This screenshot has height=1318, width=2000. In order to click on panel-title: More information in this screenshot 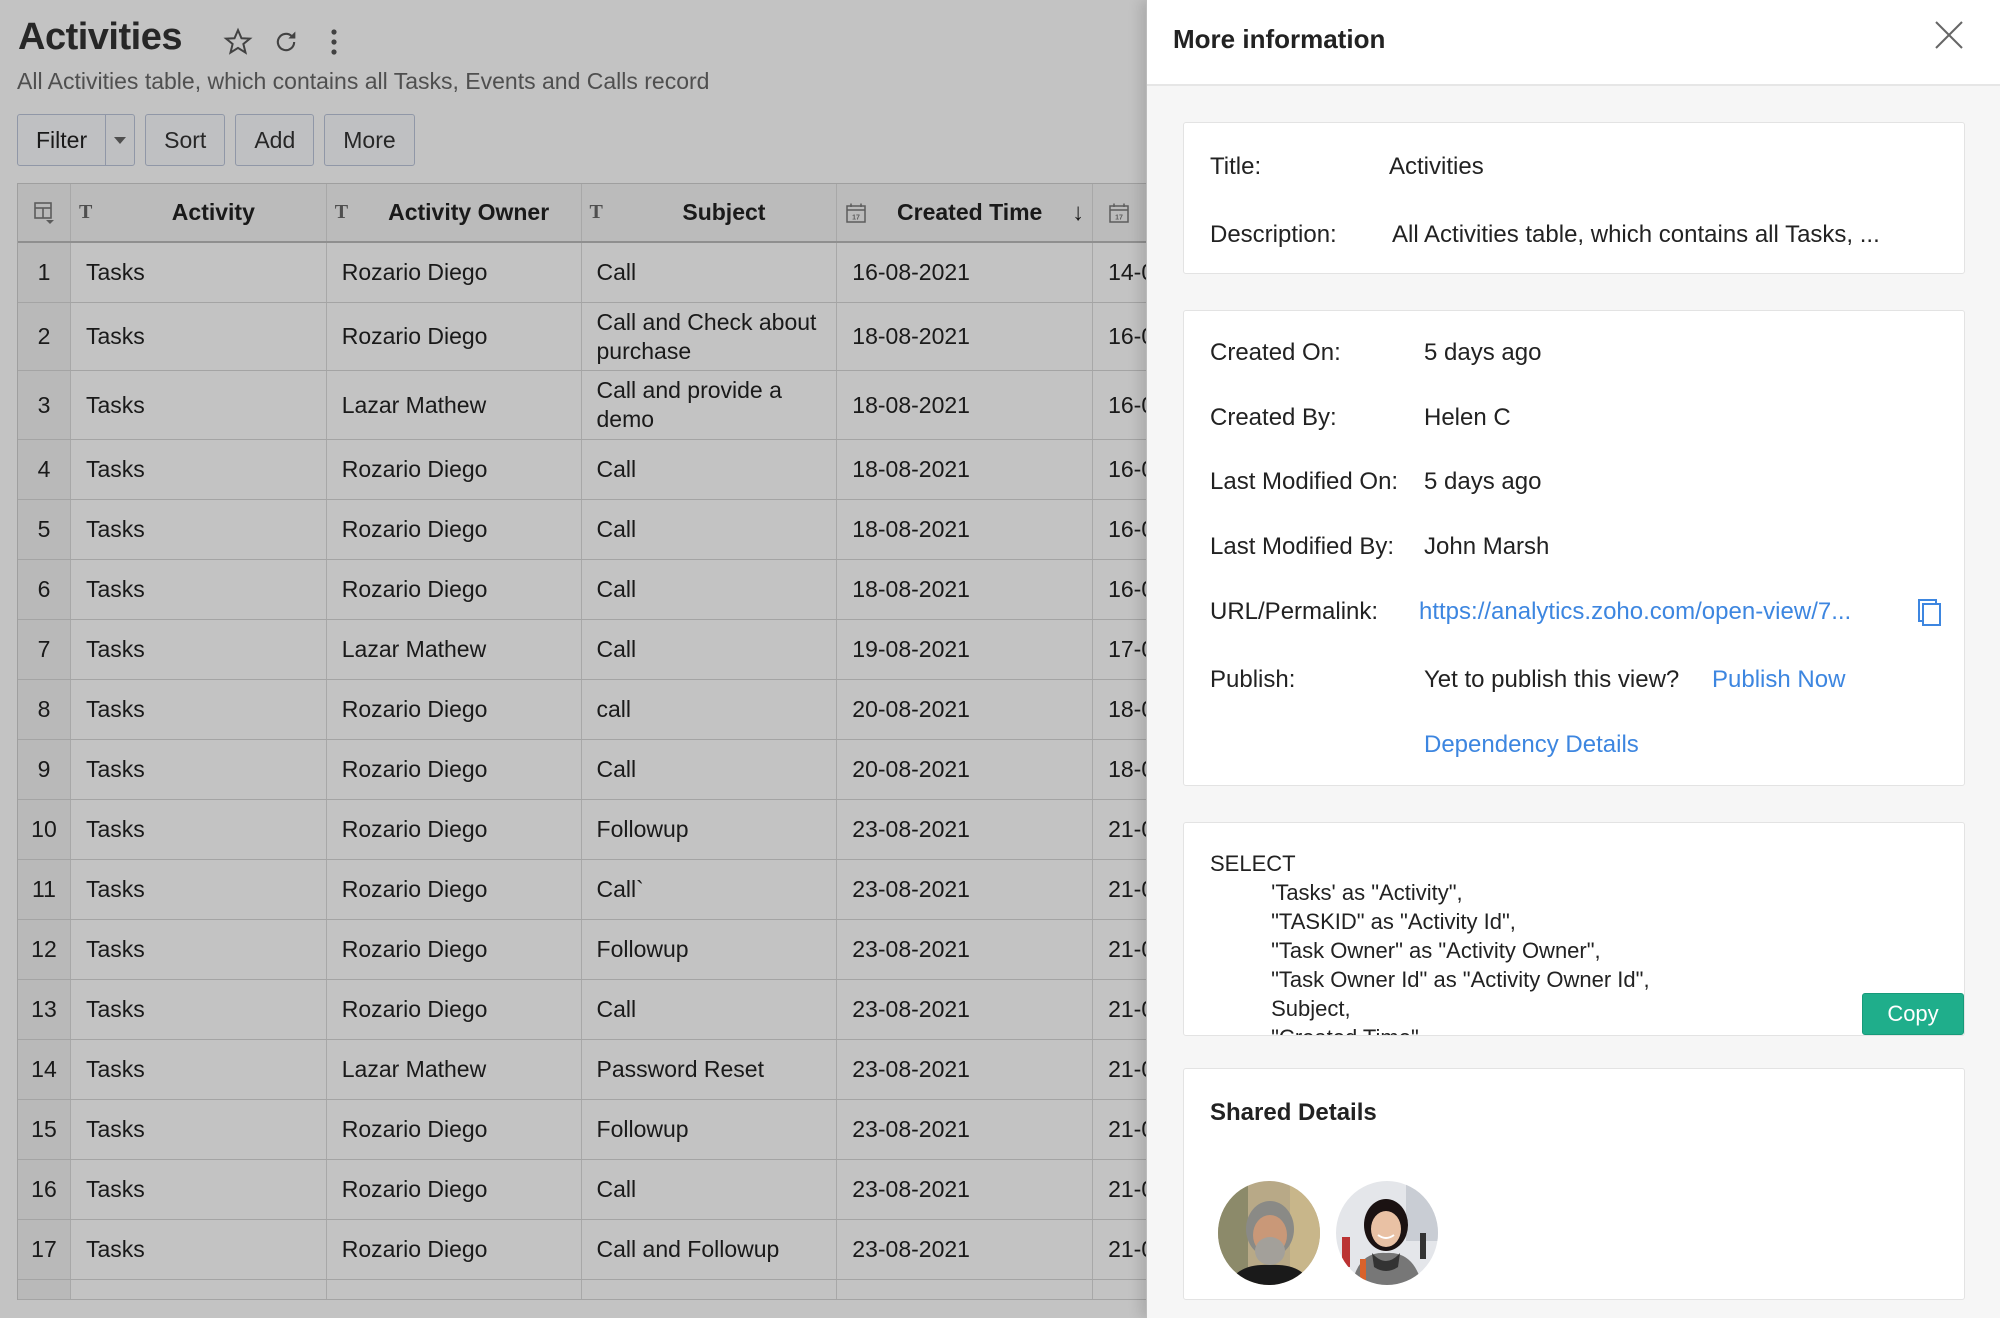, I will do `click(1279, 39)`.